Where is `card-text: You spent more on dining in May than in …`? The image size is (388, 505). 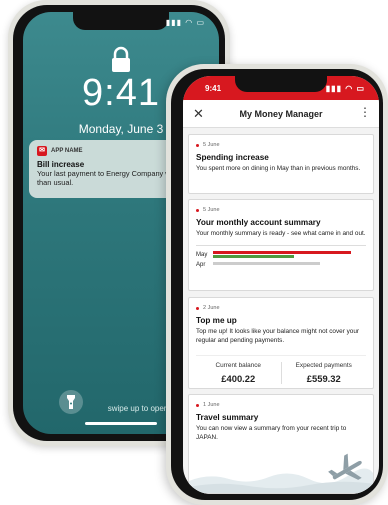
card-text: You spent more on dining in May than in … is located at coordinates (278, 168).